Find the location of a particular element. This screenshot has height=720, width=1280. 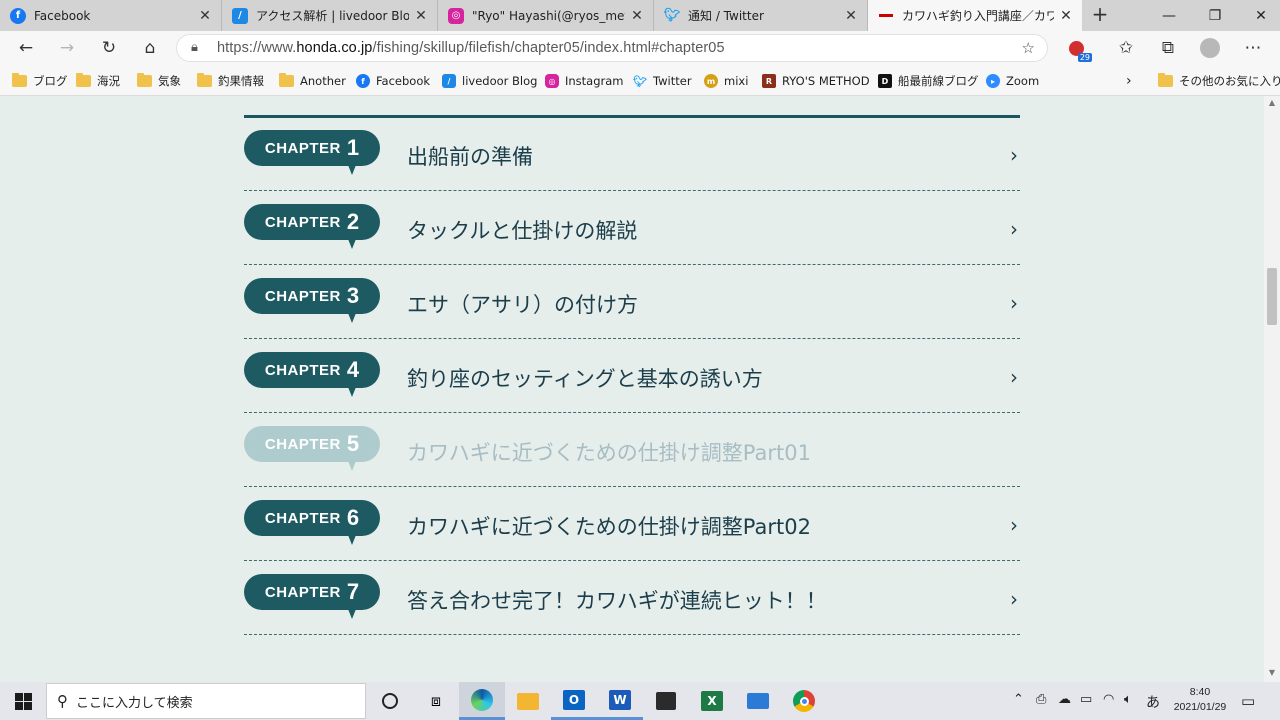

favorite-folder: ブログ is located at coordinates (40, 81).